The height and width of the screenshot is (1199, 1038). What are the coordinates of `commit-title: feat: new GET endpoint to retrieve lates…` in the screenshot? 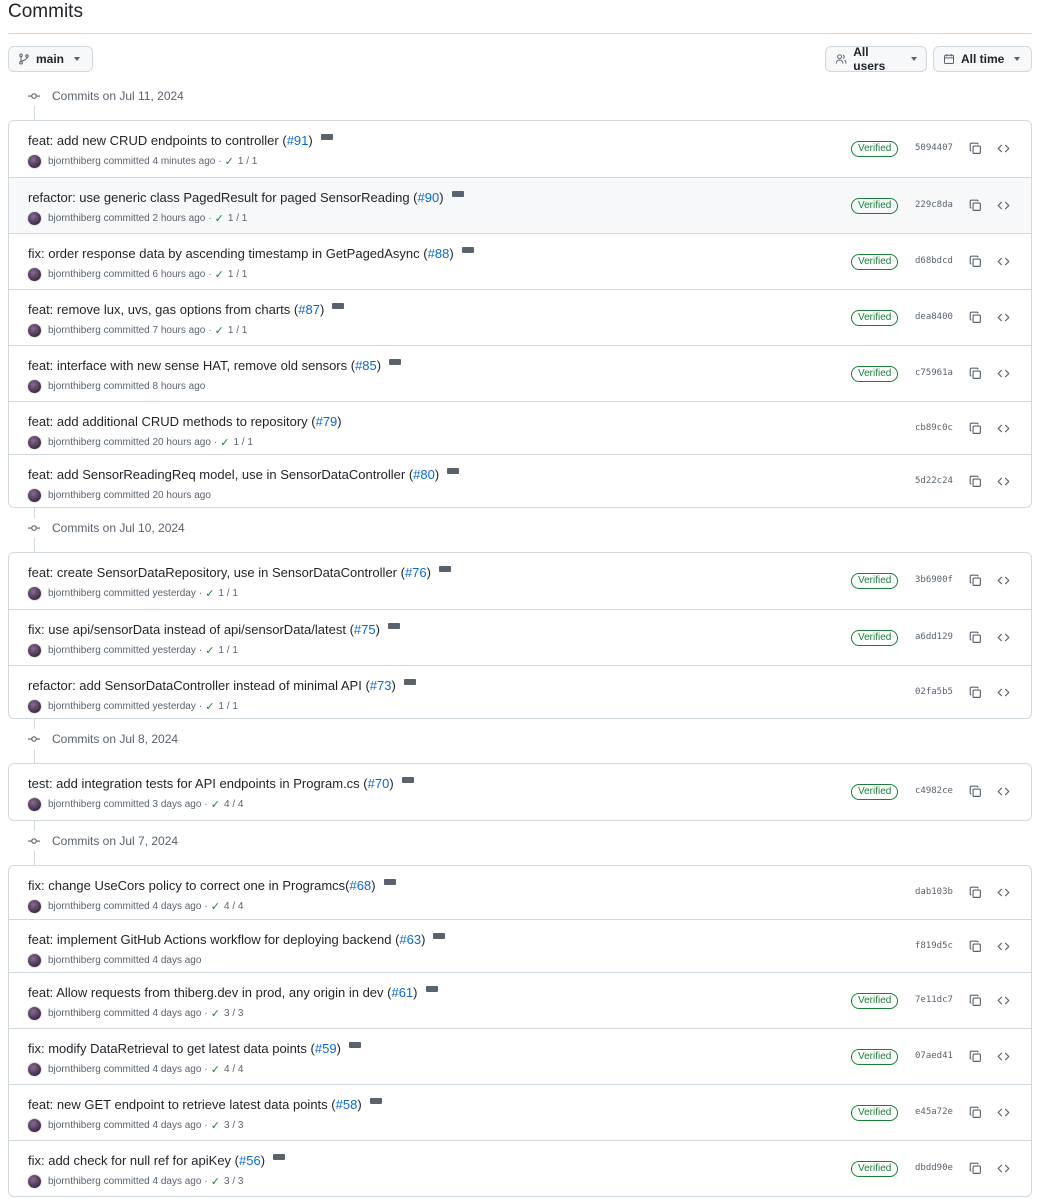 It's located at (182, 1104).